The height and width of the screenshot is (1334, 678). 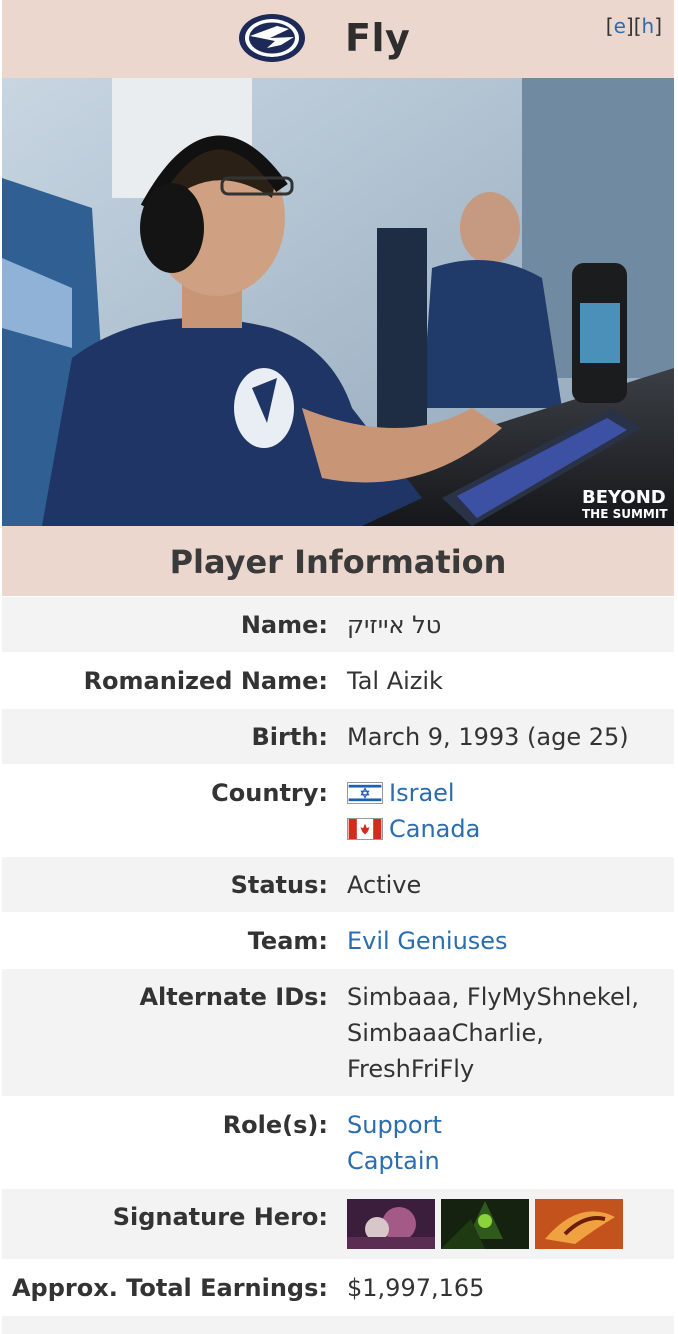 I want to click on birth-value: March 9, 1993 (age 25), so click(x=488, y=737).